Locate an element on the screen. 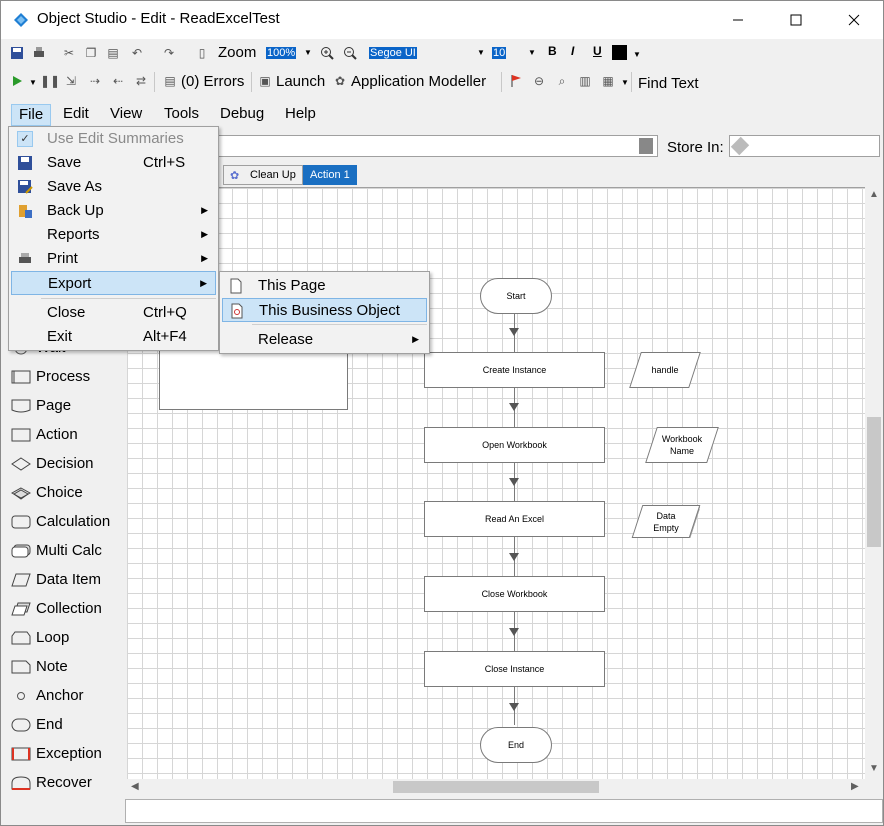  zoom-out-icon is located at coordinates (350, 53).